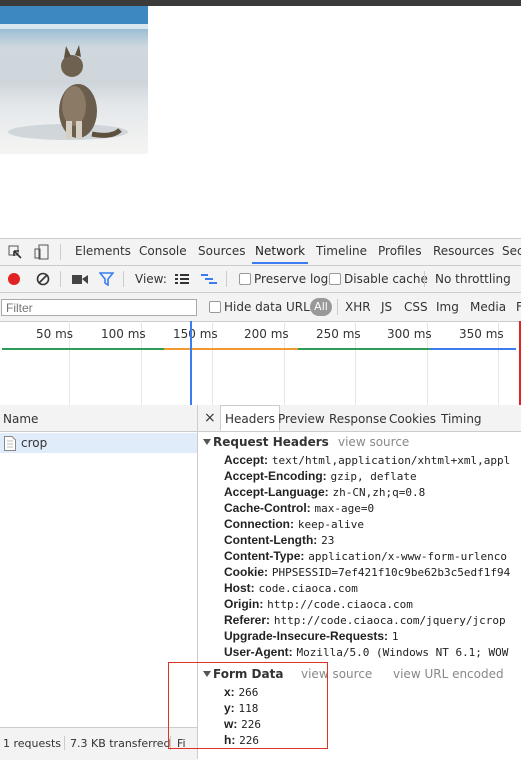 This screenshot has width=521, height=760. What do you see at coordinates (43, 280) in the screenshot?
I see `clear-icon` at bounding box center [43, 280].